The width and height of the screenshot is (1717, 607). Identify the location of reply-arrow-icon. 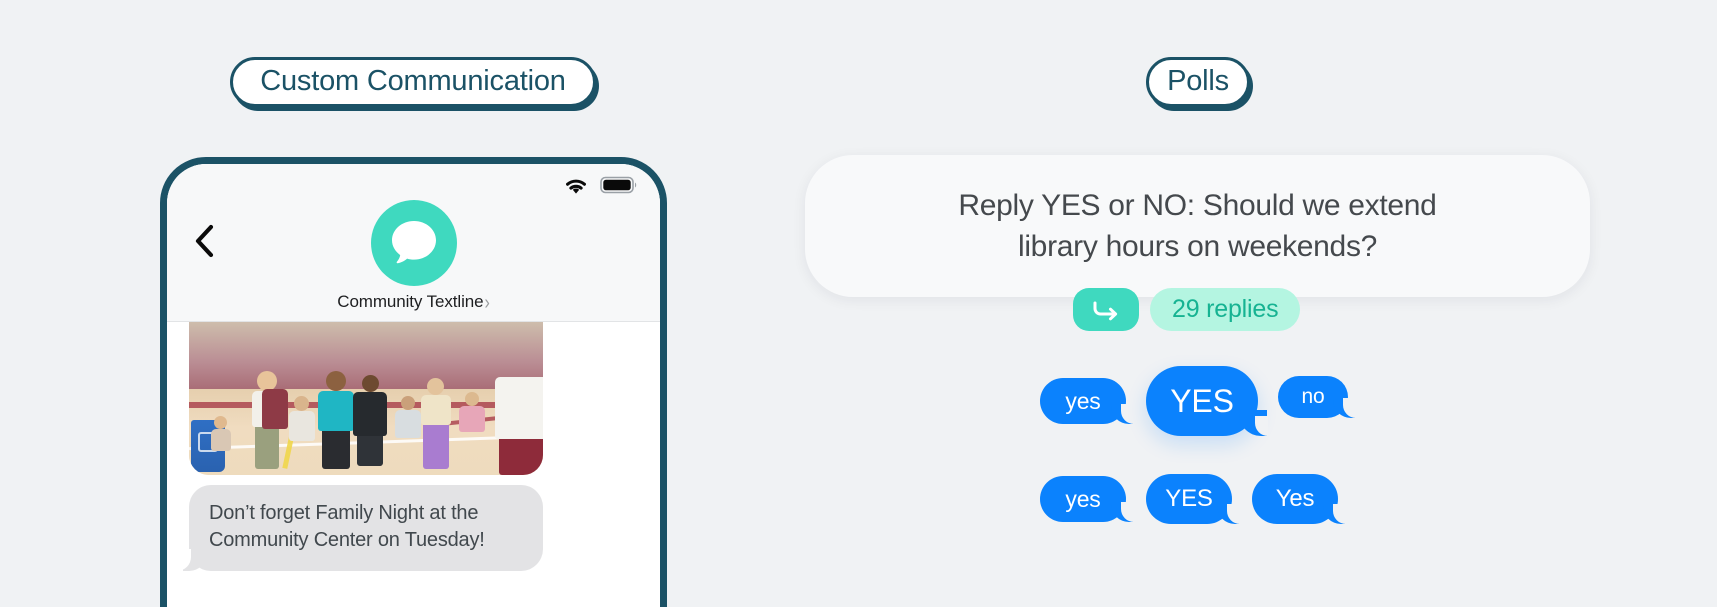
(1106, 309).